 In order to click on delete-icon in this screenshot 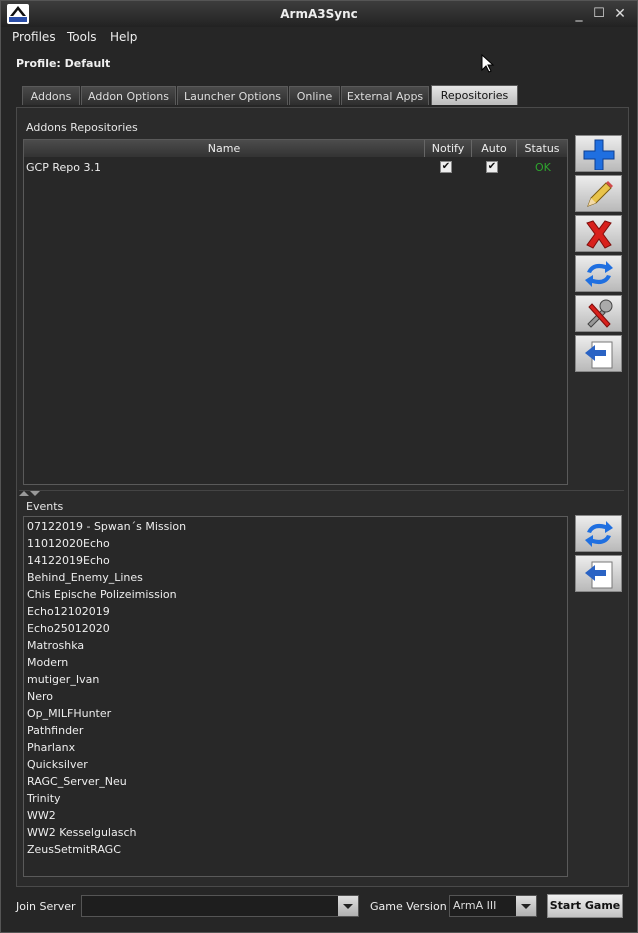, I will do `click(599, 234)`.